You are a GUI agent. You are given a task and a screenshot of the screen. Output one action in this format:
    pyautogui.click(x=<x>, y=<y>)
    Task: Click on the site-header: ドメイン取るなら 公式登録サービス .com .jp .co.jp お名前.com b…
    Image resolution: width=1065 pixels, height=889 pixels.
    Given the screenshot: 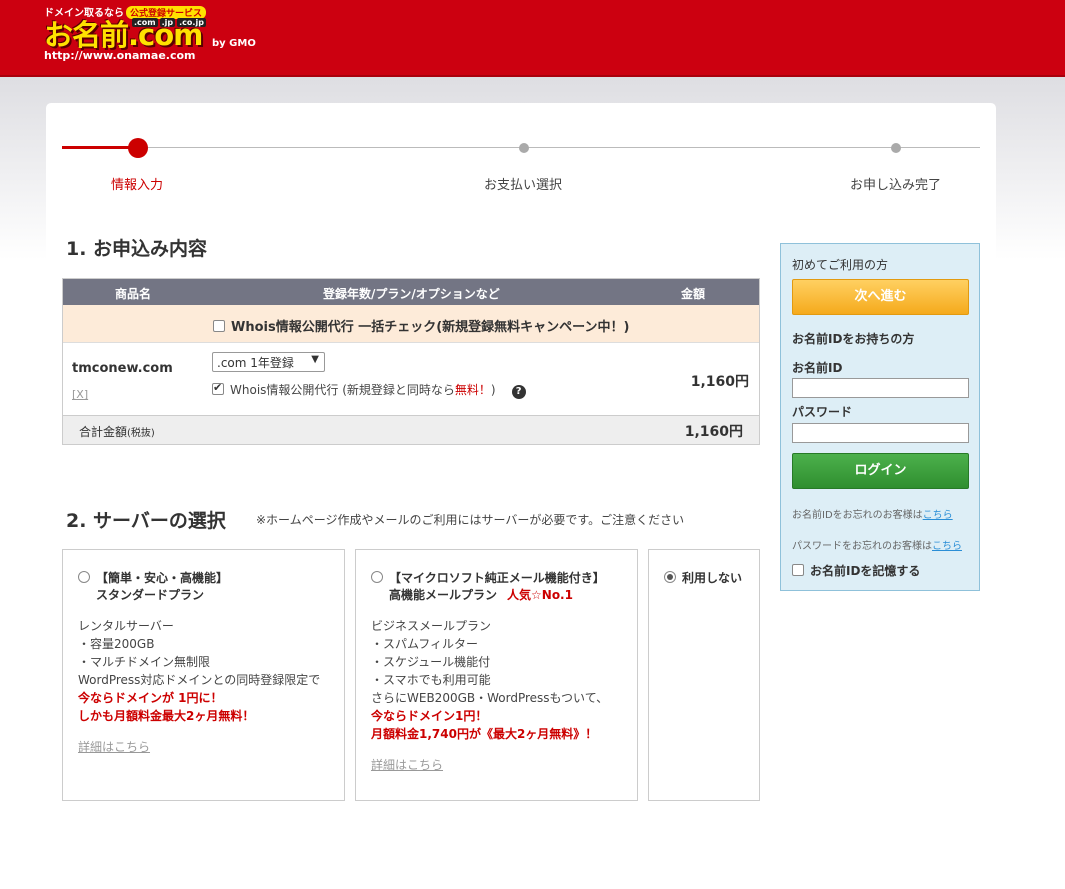 What is the action you would take?
    pyautogui.click(x=532, y=38)
    